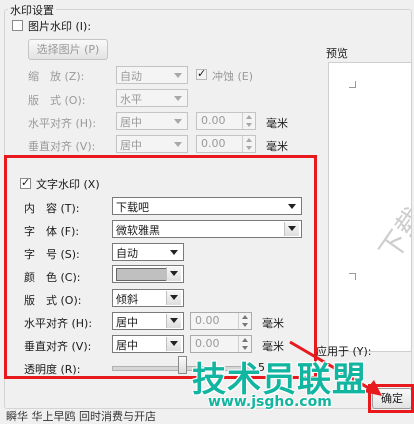 This screenshot has height=424, width=414. I want to click on washout-checkbox, so click(201, 73).